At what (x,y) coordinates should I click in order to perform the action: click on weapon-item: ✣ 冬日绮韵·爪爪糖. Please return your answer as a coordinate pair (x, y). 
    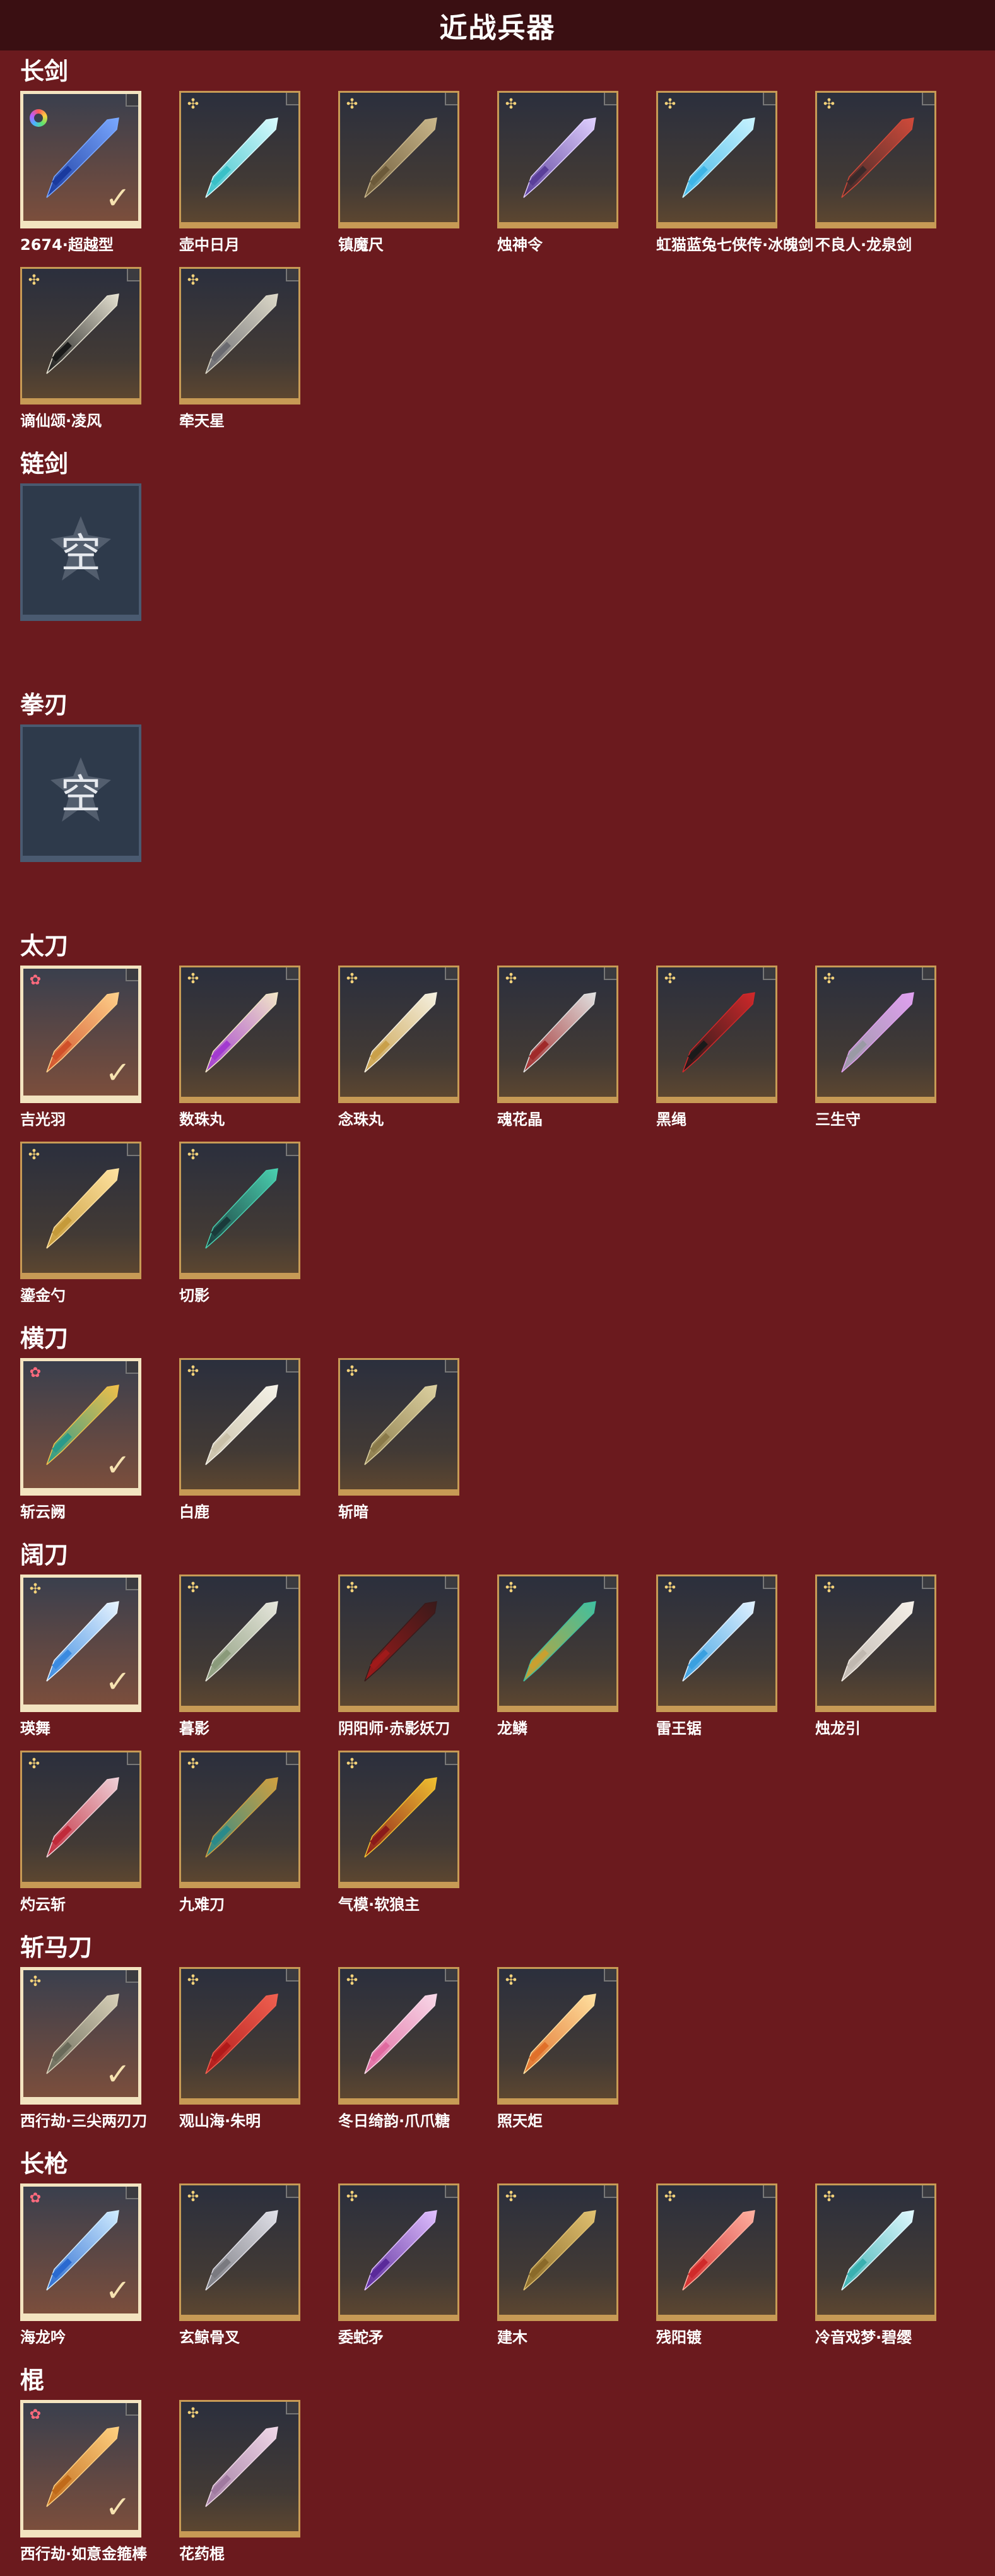
    Looking at the image, I should click on (411, 2048).